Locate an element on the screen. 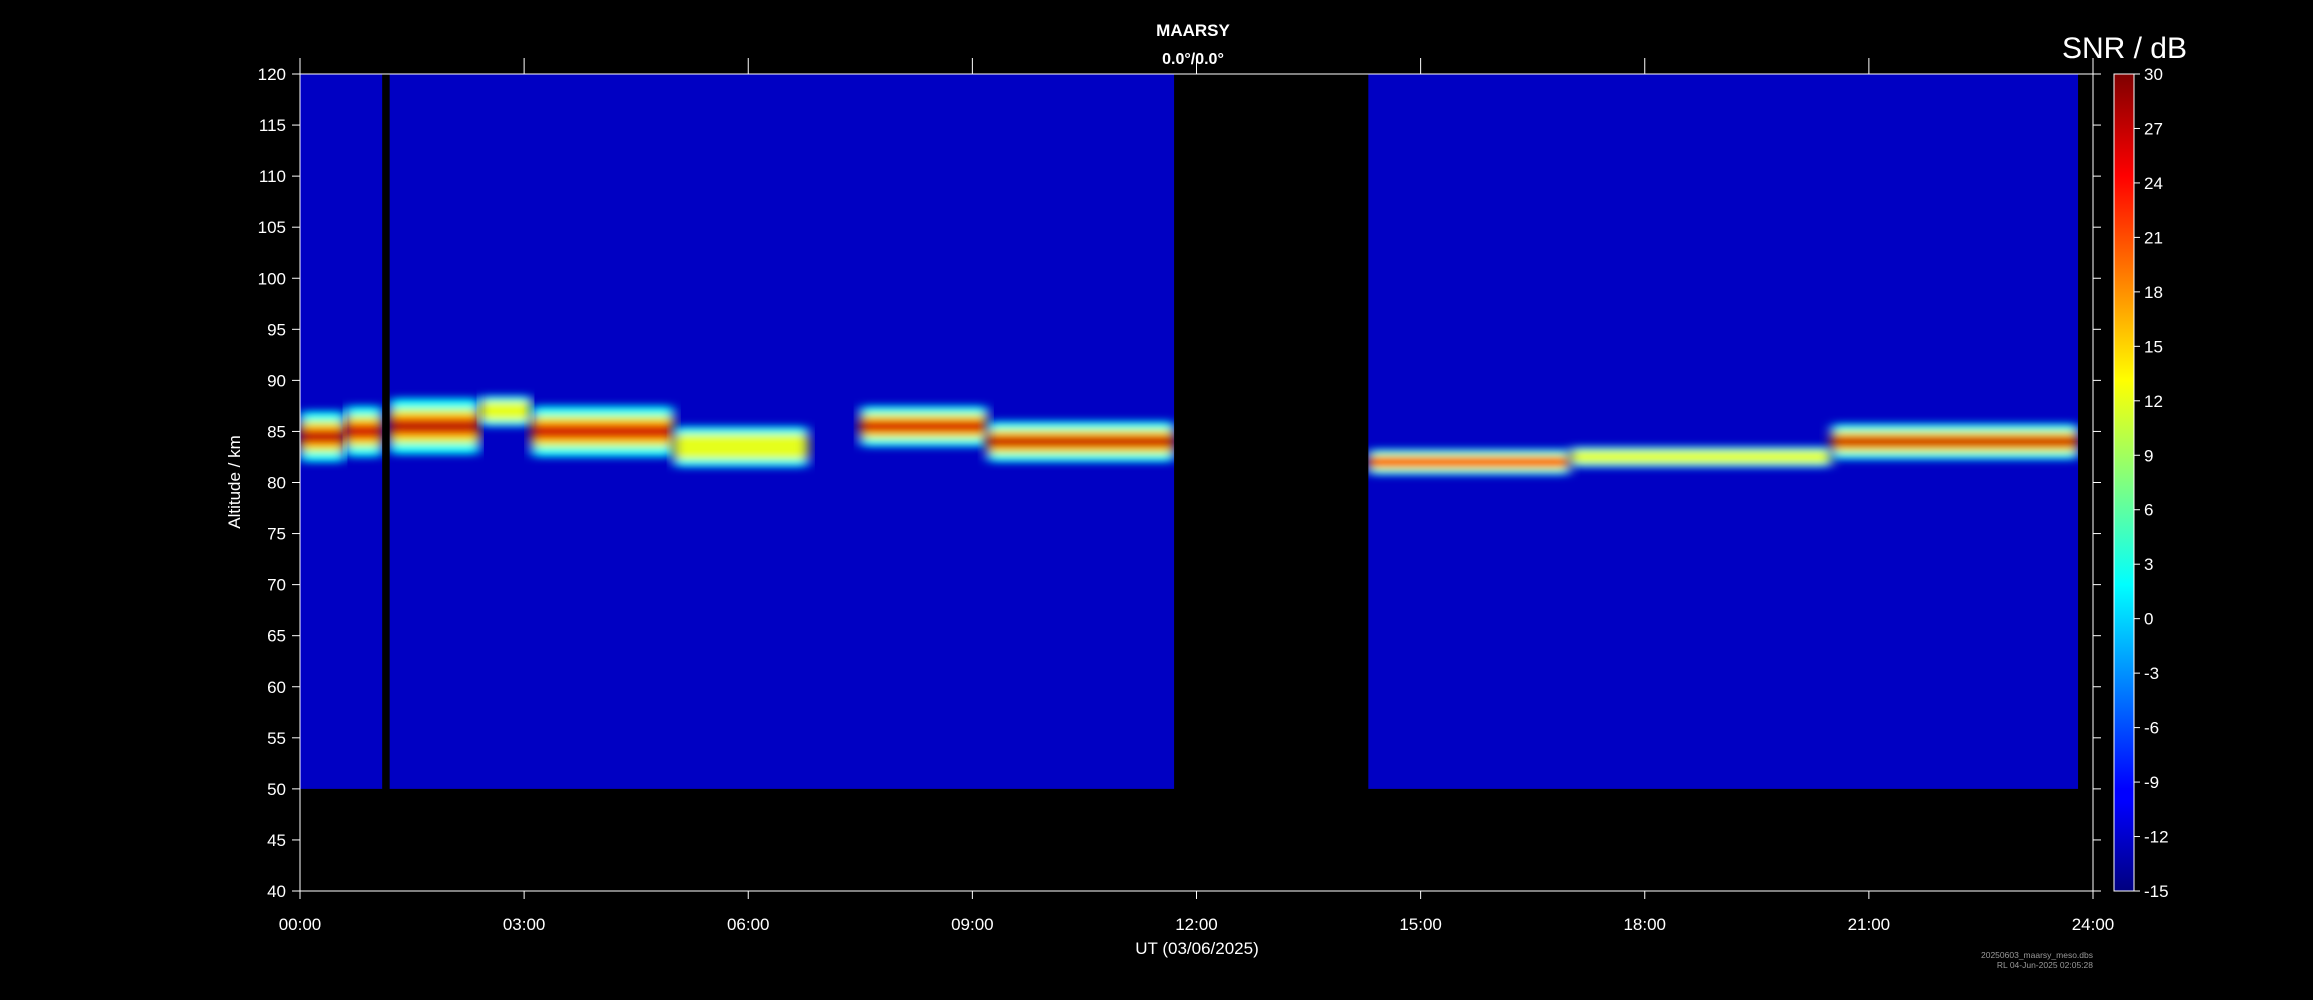 Image resolution: width=2313 pixels, height=1000 pixels. x-tick-label: 24:00 is located at coordinates (2093, 924).